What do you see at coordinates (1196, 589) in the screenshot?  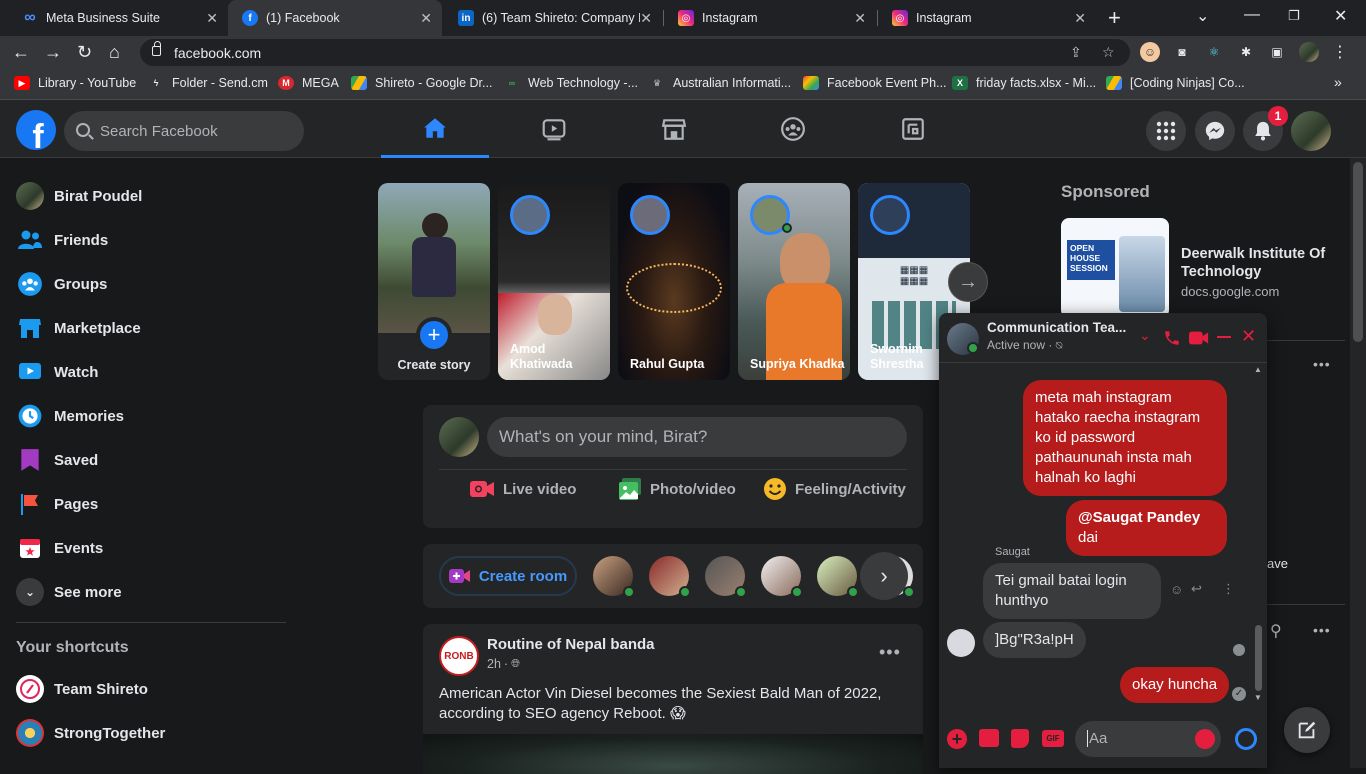 I see `reply-icon: ↩` at bounding box center [1196, 589].